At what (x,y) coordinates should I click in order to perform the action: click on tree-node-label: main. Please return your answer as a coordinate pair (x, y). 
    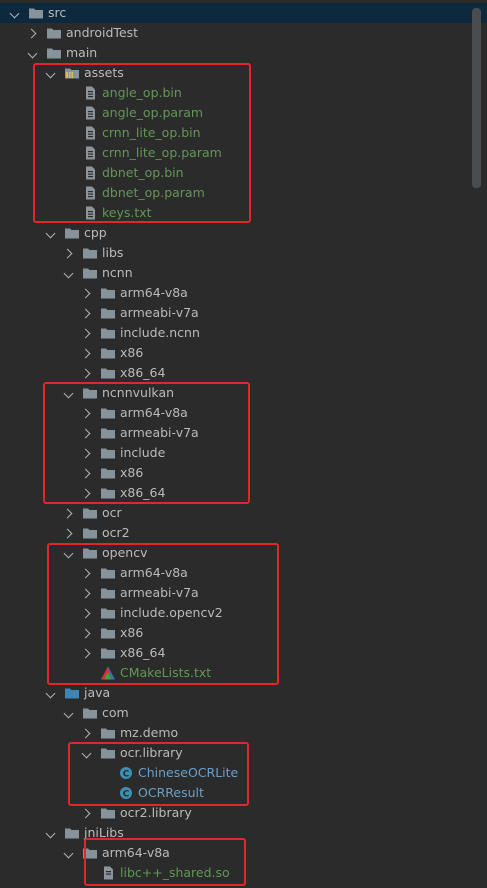
    Looking at the image, I should click on (82, 52).